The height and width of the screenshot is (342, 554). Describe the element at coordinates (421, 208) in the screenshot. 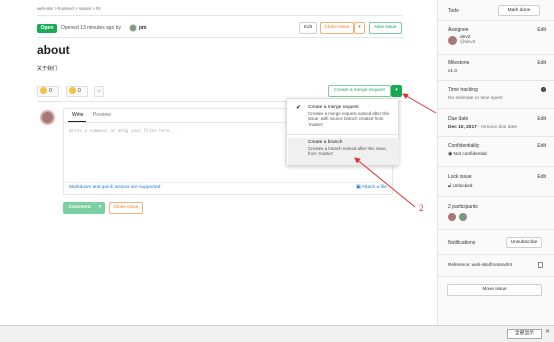

I see `annotation-number-2: 2` at that location.